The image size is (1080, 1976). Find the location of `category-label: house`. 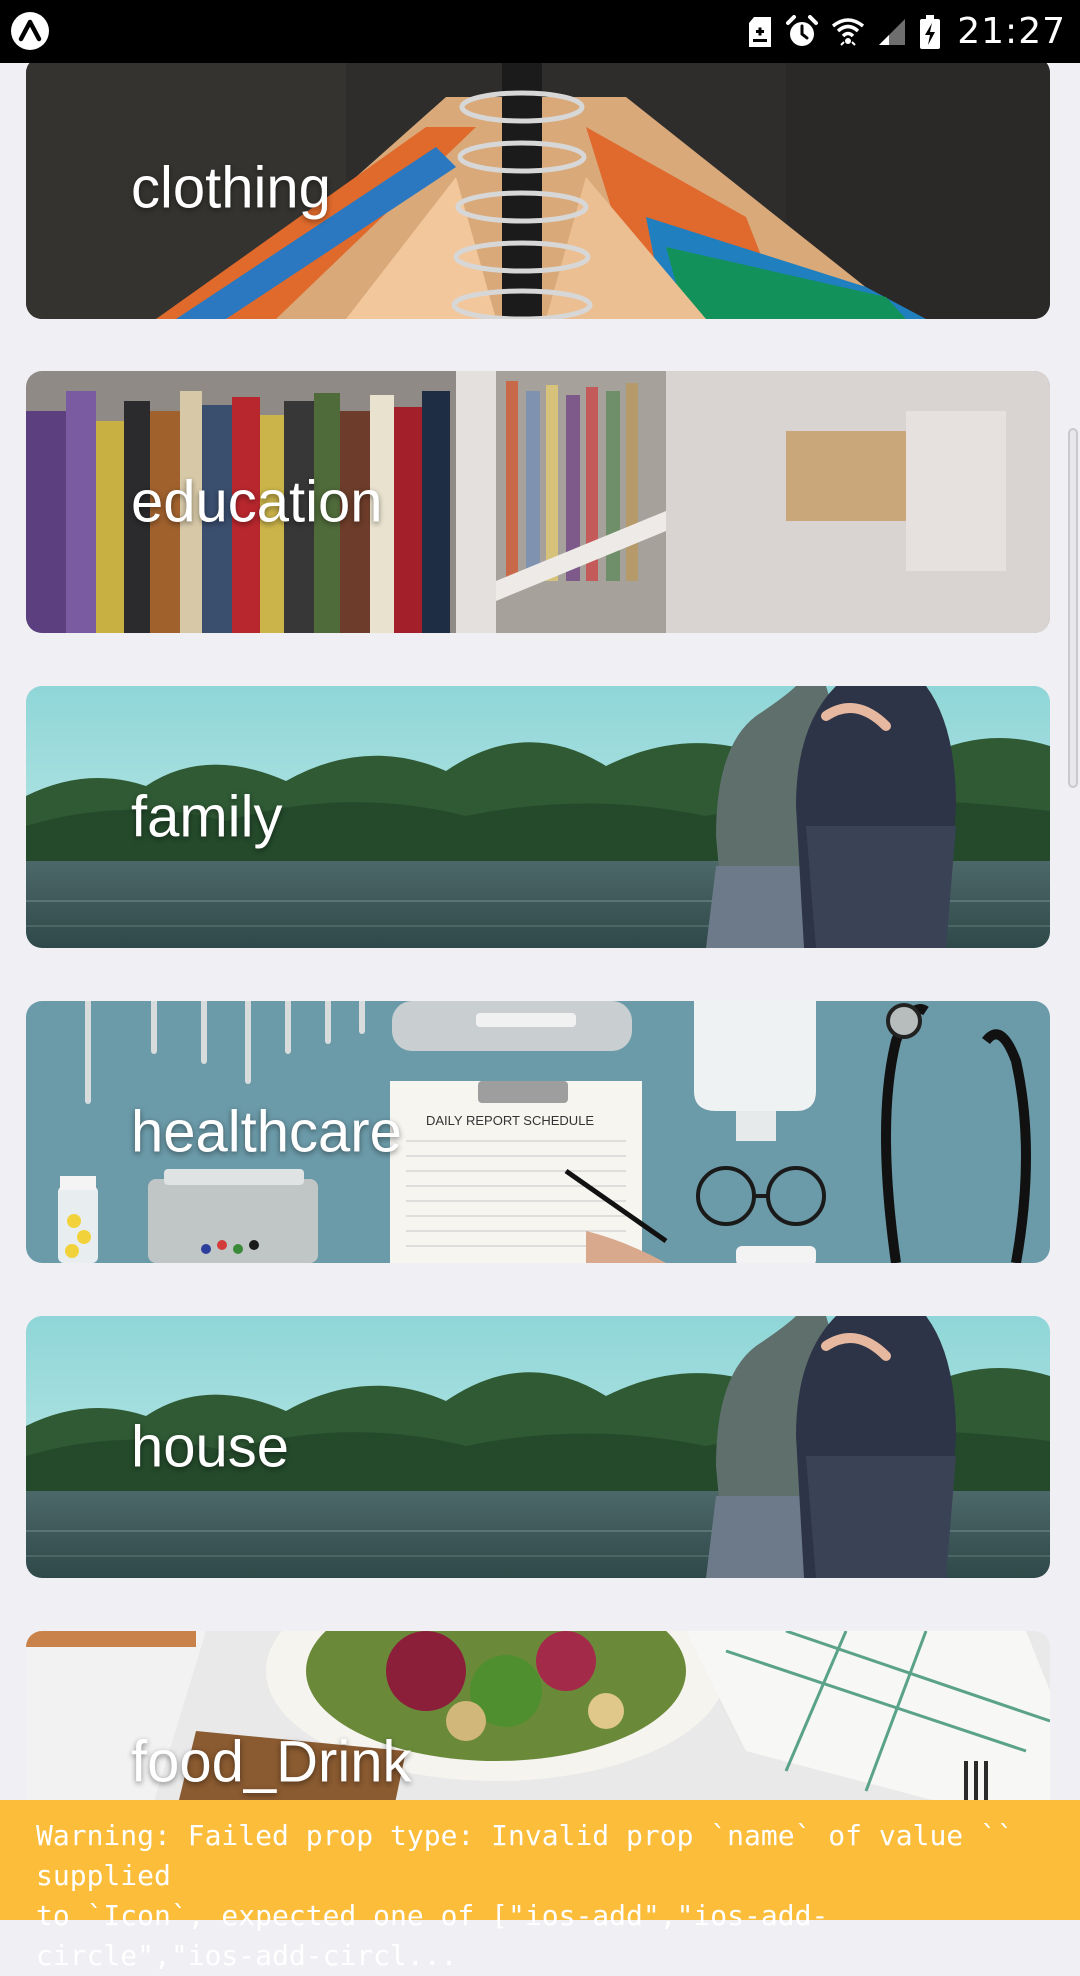

category-label: house is located at coordinates (210, 1447).